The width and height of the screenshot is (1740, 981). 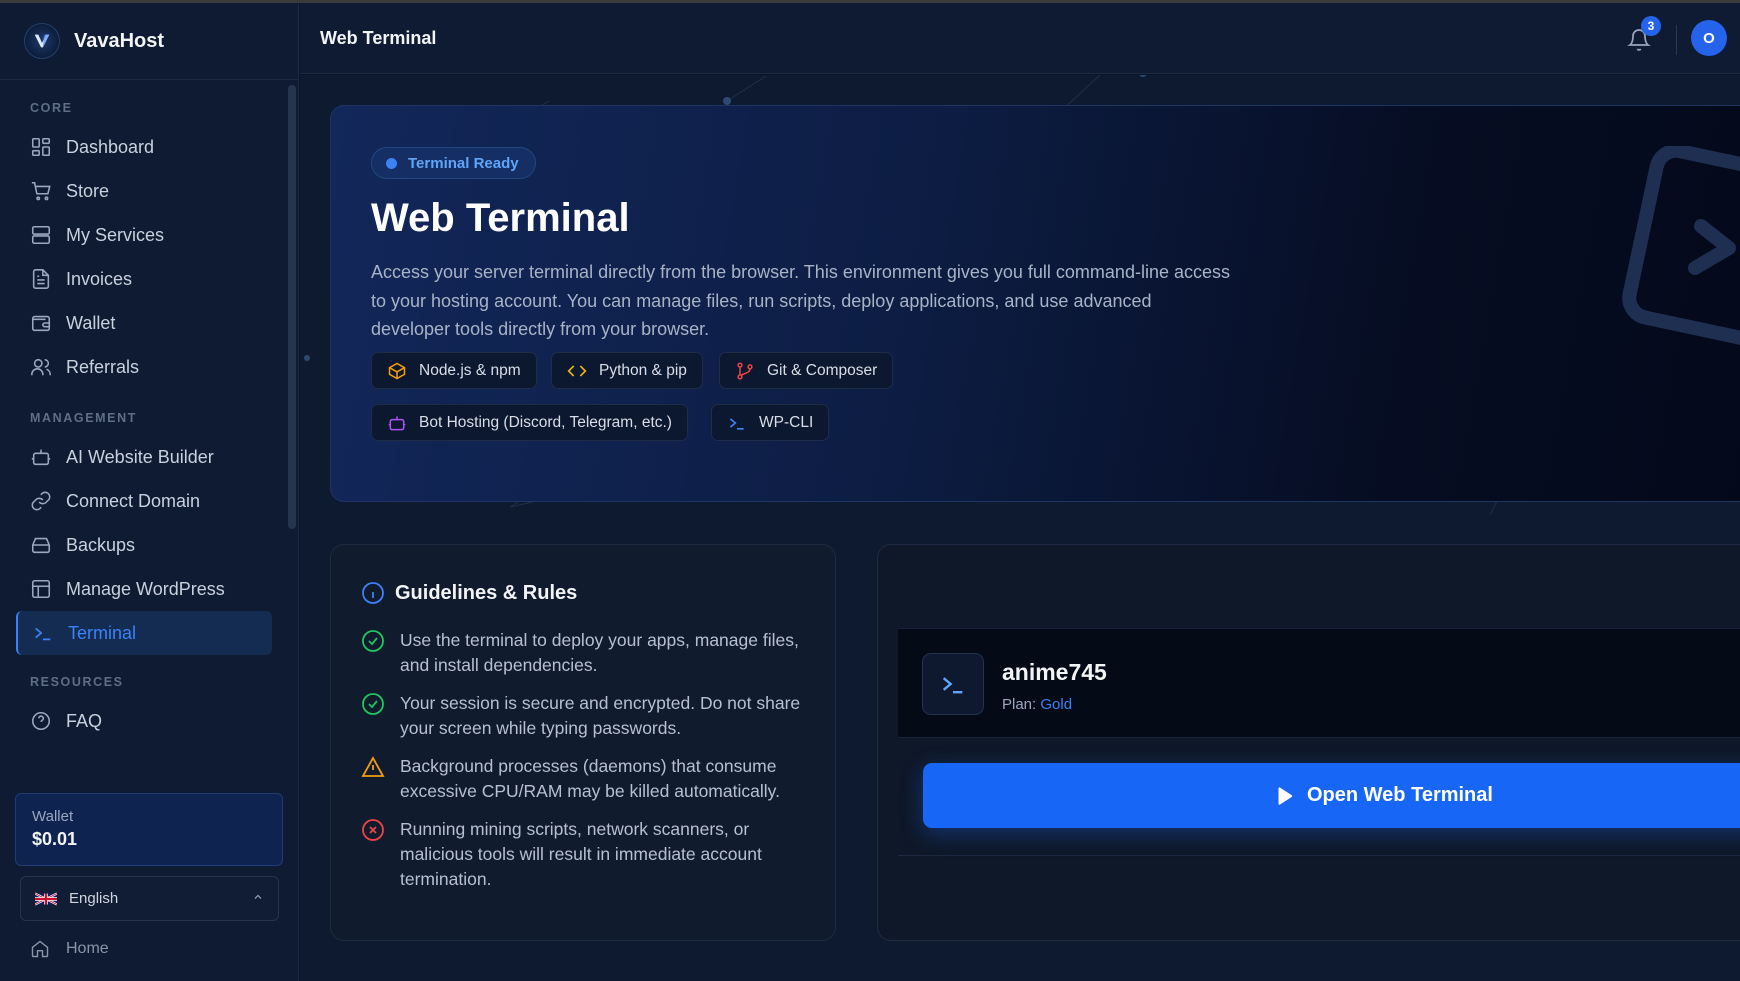 What do you see at coordinates (103, 366) in the screenshot?
I see `sidebar-item-label: Referrals` at bounding box center [103, 366].